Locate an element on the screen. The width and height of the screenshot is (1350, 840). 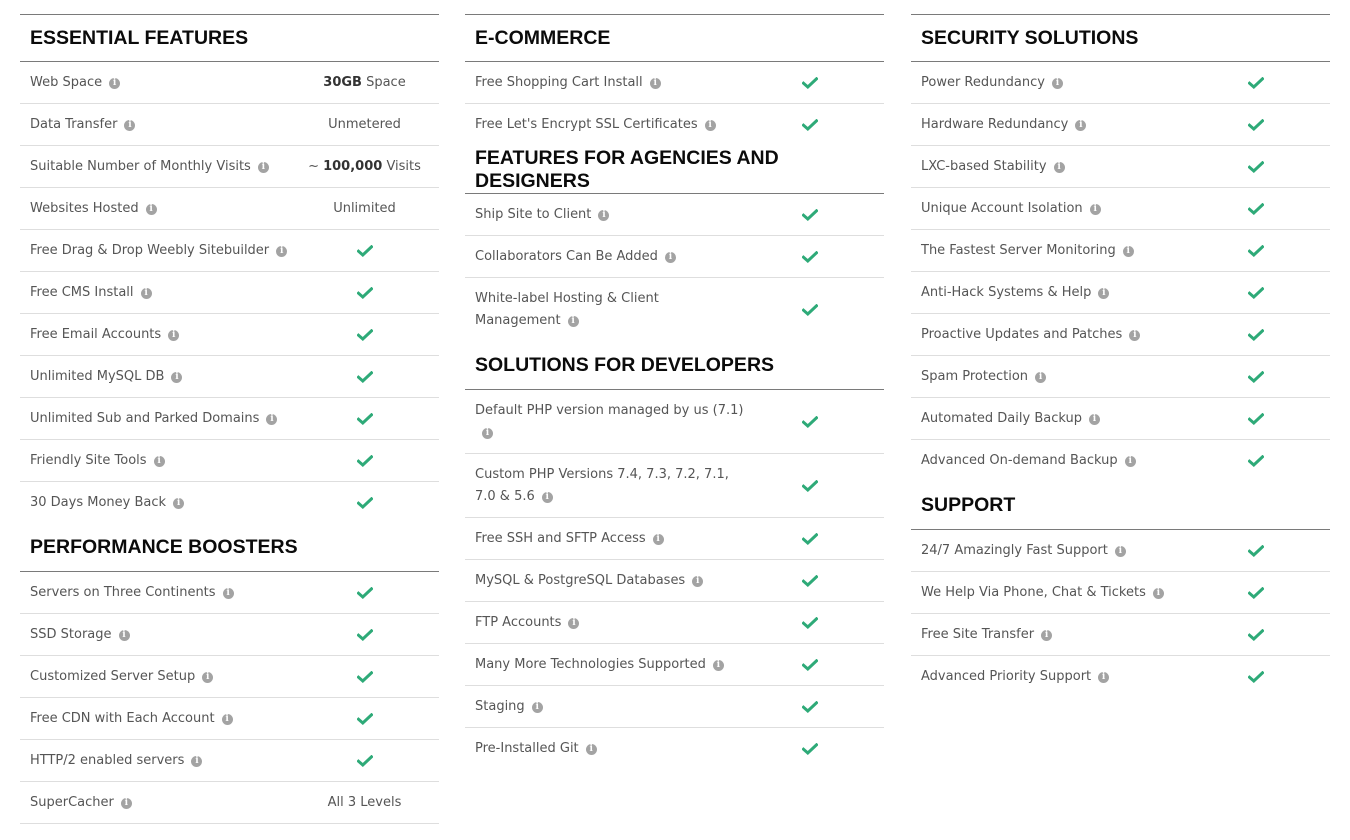
feature-name: Automated Daily Backup is located at coordinates (1001, 418).